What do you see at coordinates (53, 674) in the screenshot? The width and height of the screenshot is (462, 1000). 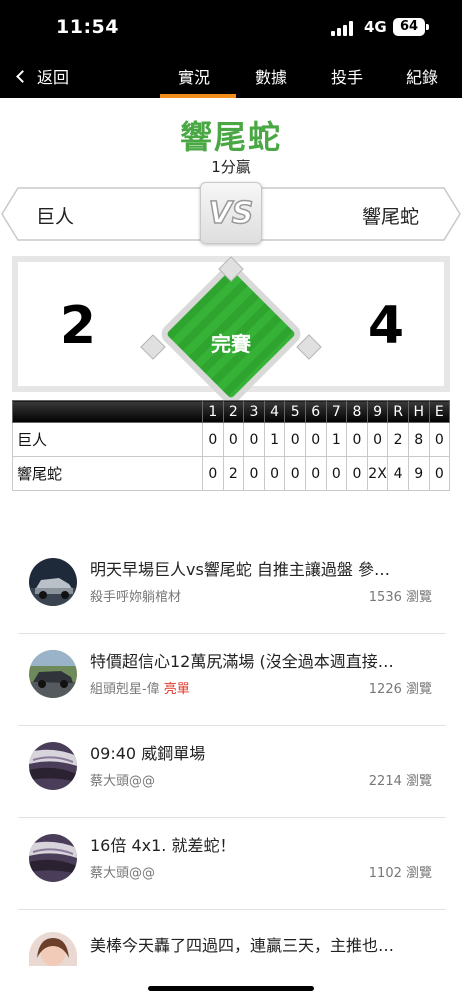 I see `car-road-avatar` at bounding box center [53, 674].